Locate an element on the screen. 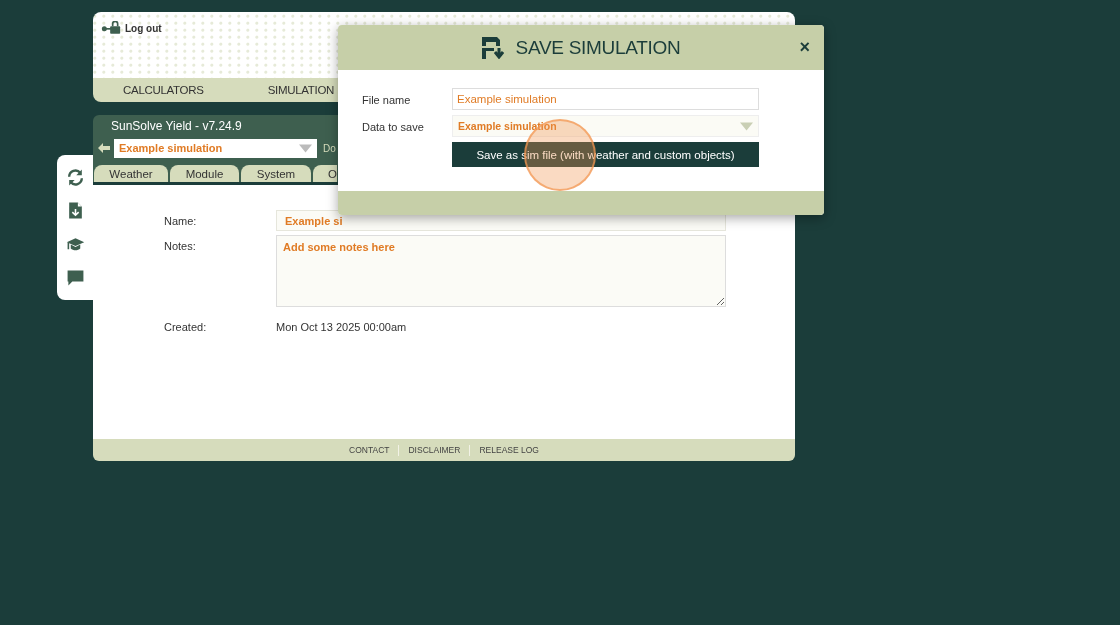 Image resolution: width=1120 pixels, height=625 pixels. app-title: SunSolve Yield - v7.24.9 is located at coordinates (176, 127).